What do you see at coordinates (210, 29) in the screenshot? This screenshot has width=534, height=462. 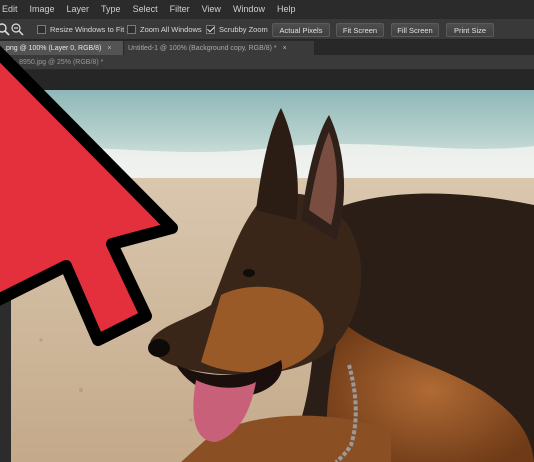 I see `scrubby-zoom-box` at bounding box center [210, 29].